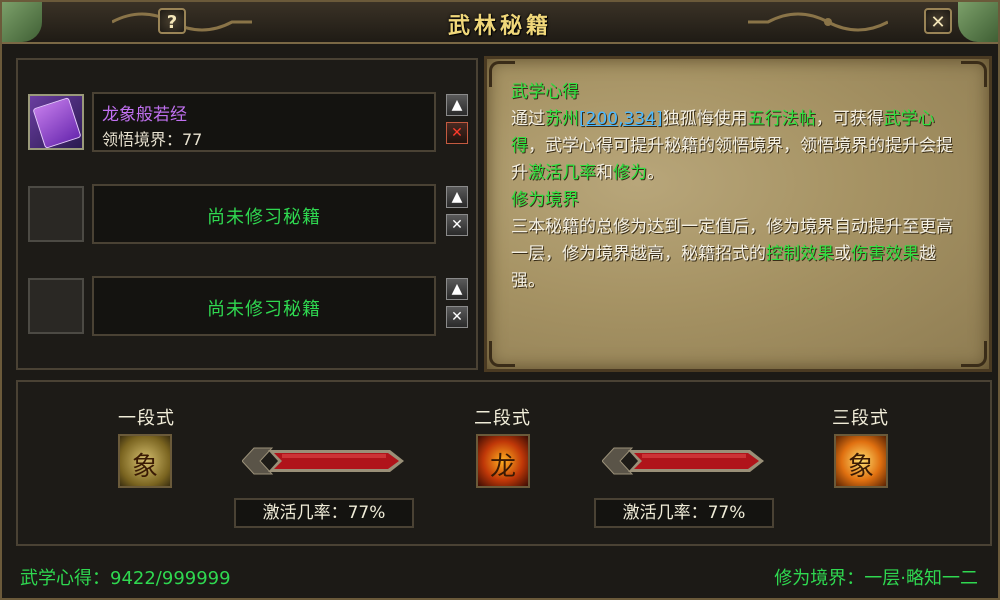 This screenshot has width=1000, height=600. I want to click on stage-1-glyph: 象, so click(144, 467).